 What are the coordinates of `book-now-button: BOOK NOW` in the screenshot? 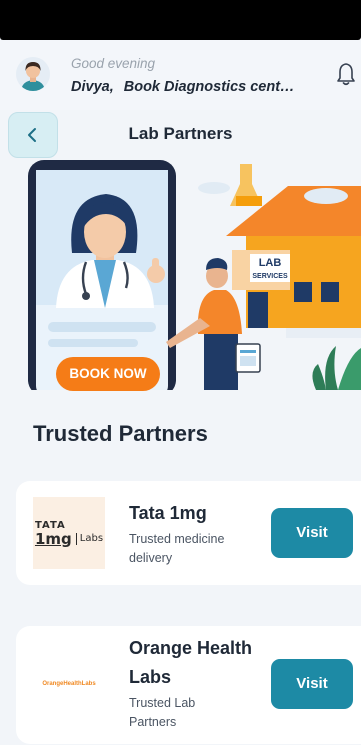 It's located at (108, 374).